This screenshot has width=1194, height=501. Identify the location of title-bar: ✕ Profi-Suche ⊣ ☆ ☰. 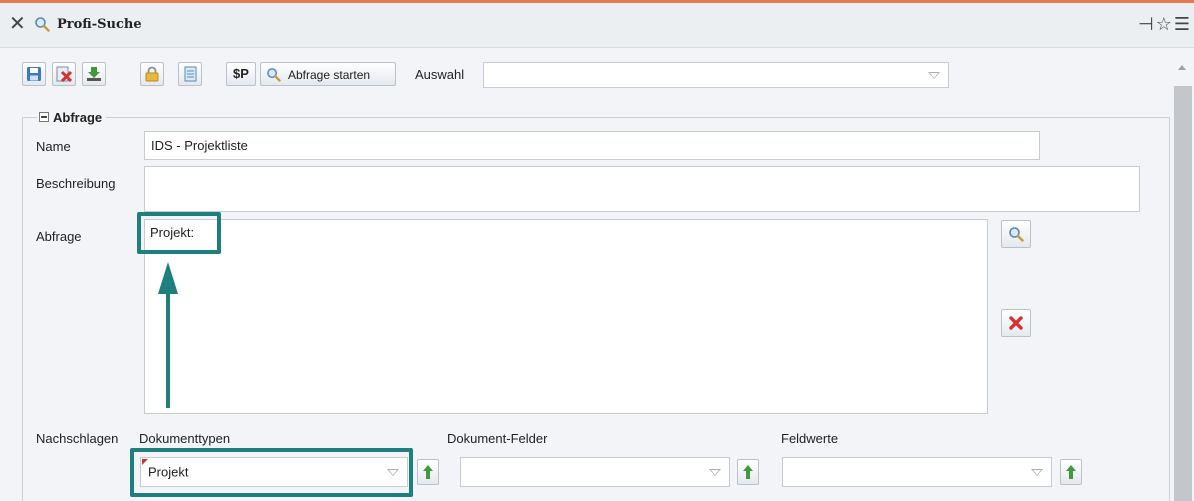
(597, 25).